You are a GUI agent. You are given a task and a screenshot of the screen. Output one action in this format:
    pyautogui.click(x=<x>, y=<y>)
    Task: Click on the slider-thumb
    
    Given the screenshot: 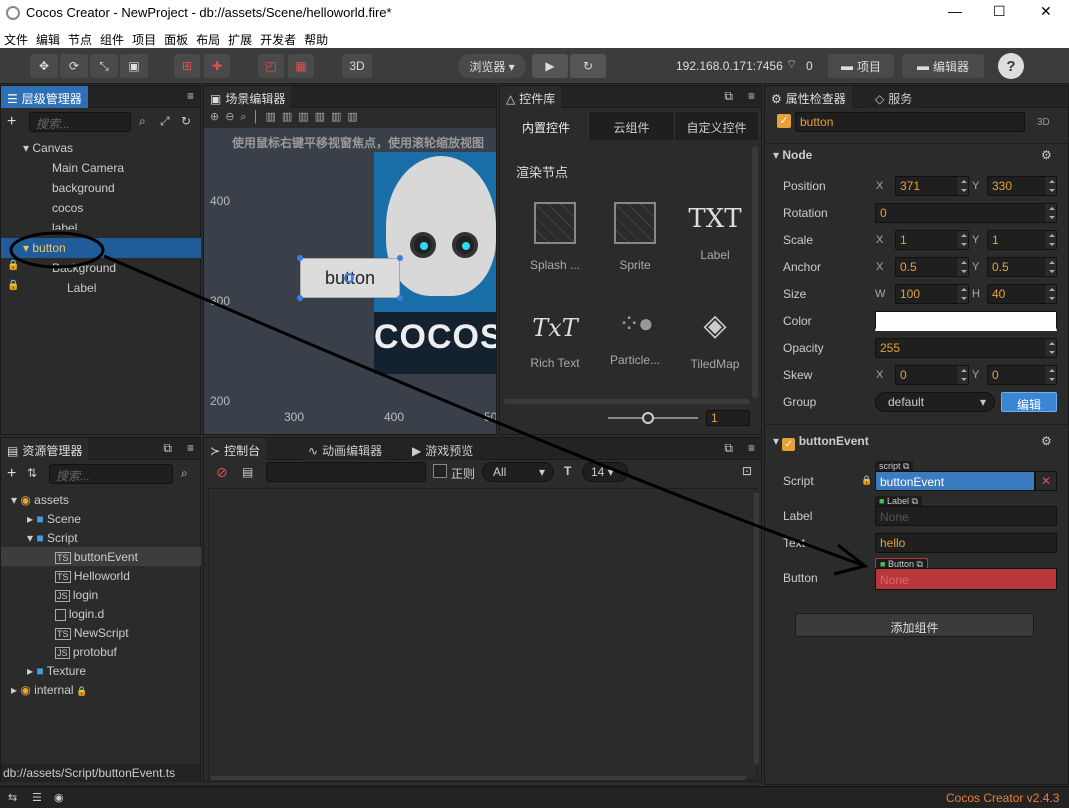 What is the action you would take?
    pyautogui.click(x=648, y=418)
    